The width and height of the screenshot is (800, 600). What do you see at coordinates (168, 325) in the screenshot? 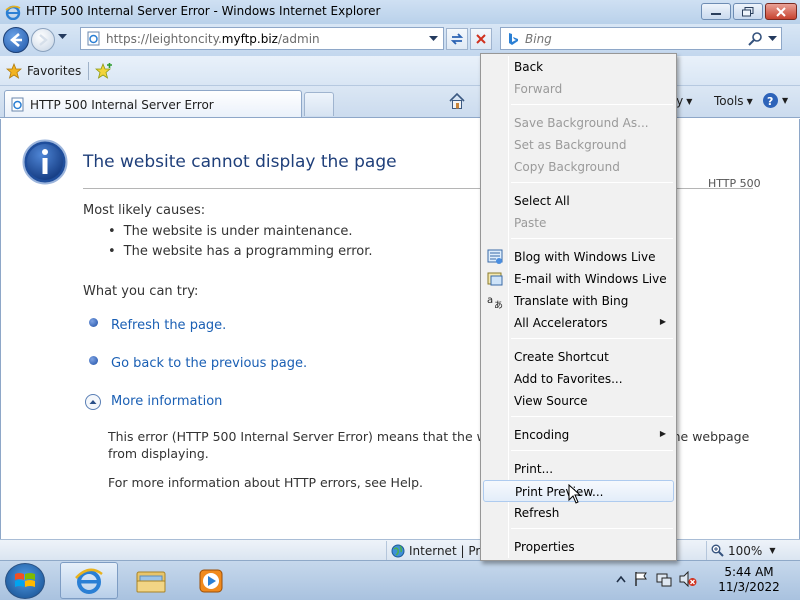
I see `refresh-page-link: Refresh the page.` at bounding box center [168, 325].